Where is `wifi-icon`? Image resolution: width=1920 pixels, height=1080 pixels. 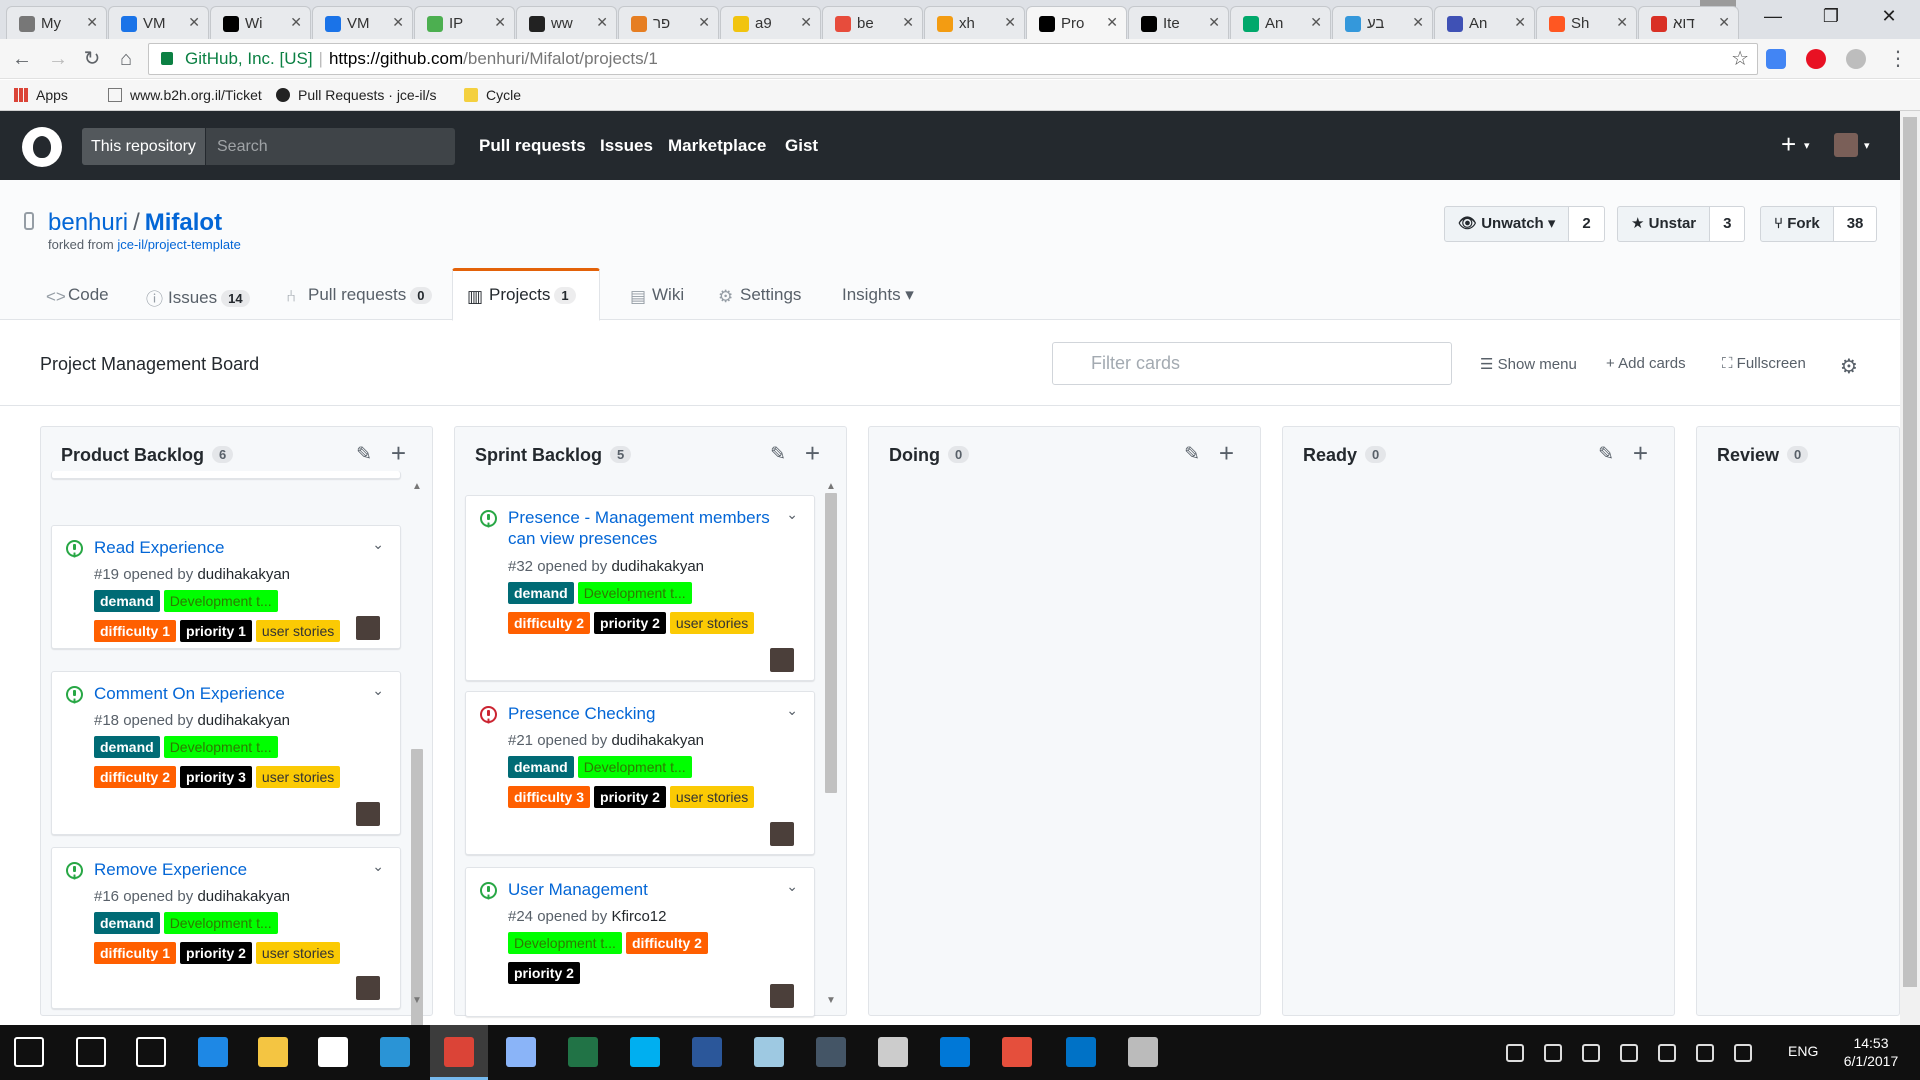
wifi-icon is located at coordinates (1629, 1053).